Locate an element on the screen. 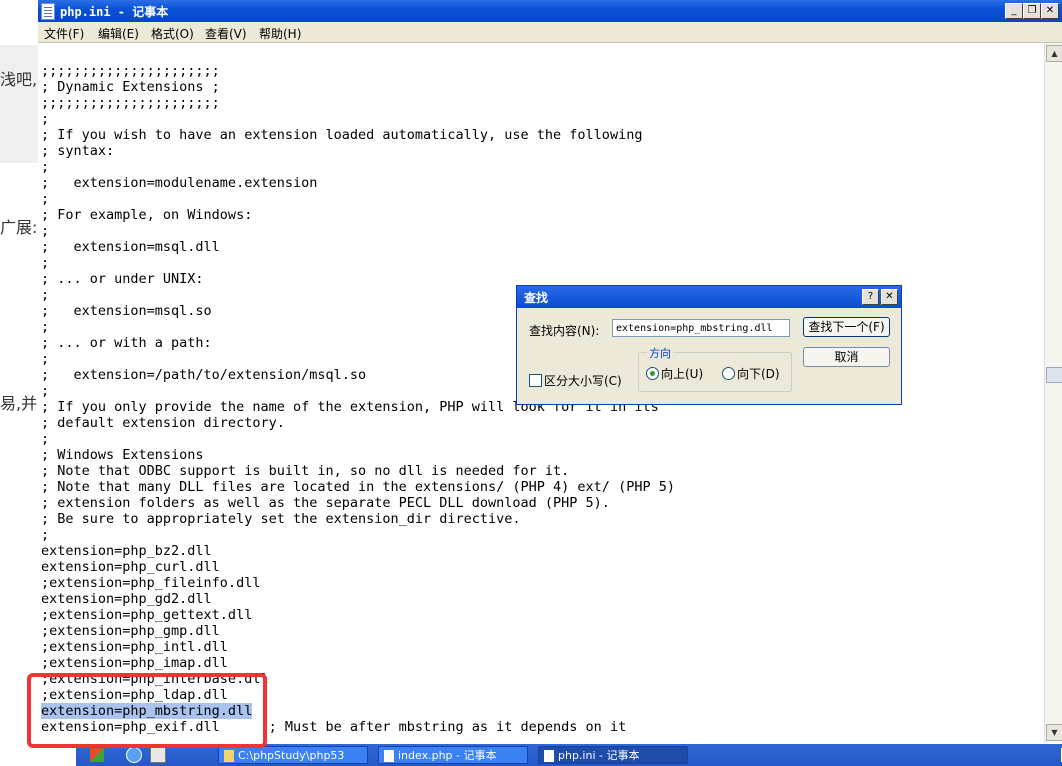 The height and width of the screenshot is (766, 1062). taskbar-item-index-php: index.php - 记事本 is located at coordinates (453, 755).